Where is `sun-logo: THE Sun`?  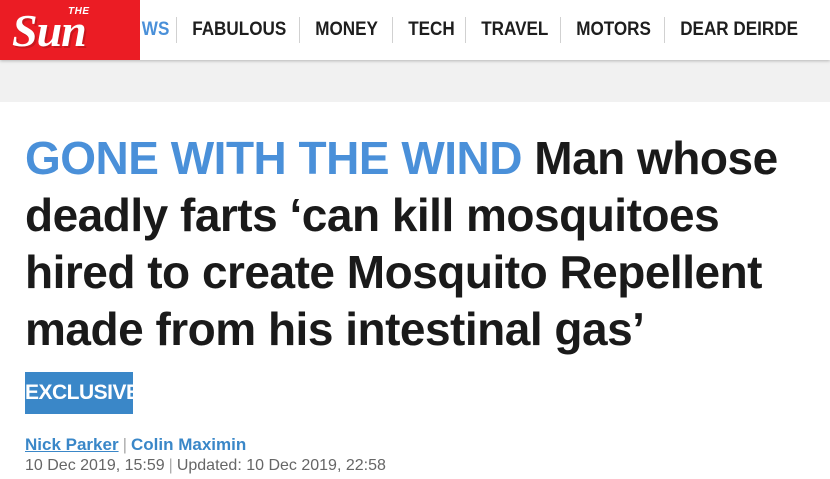
sun-logo: THE Sun is located at coordinates (70, 30).